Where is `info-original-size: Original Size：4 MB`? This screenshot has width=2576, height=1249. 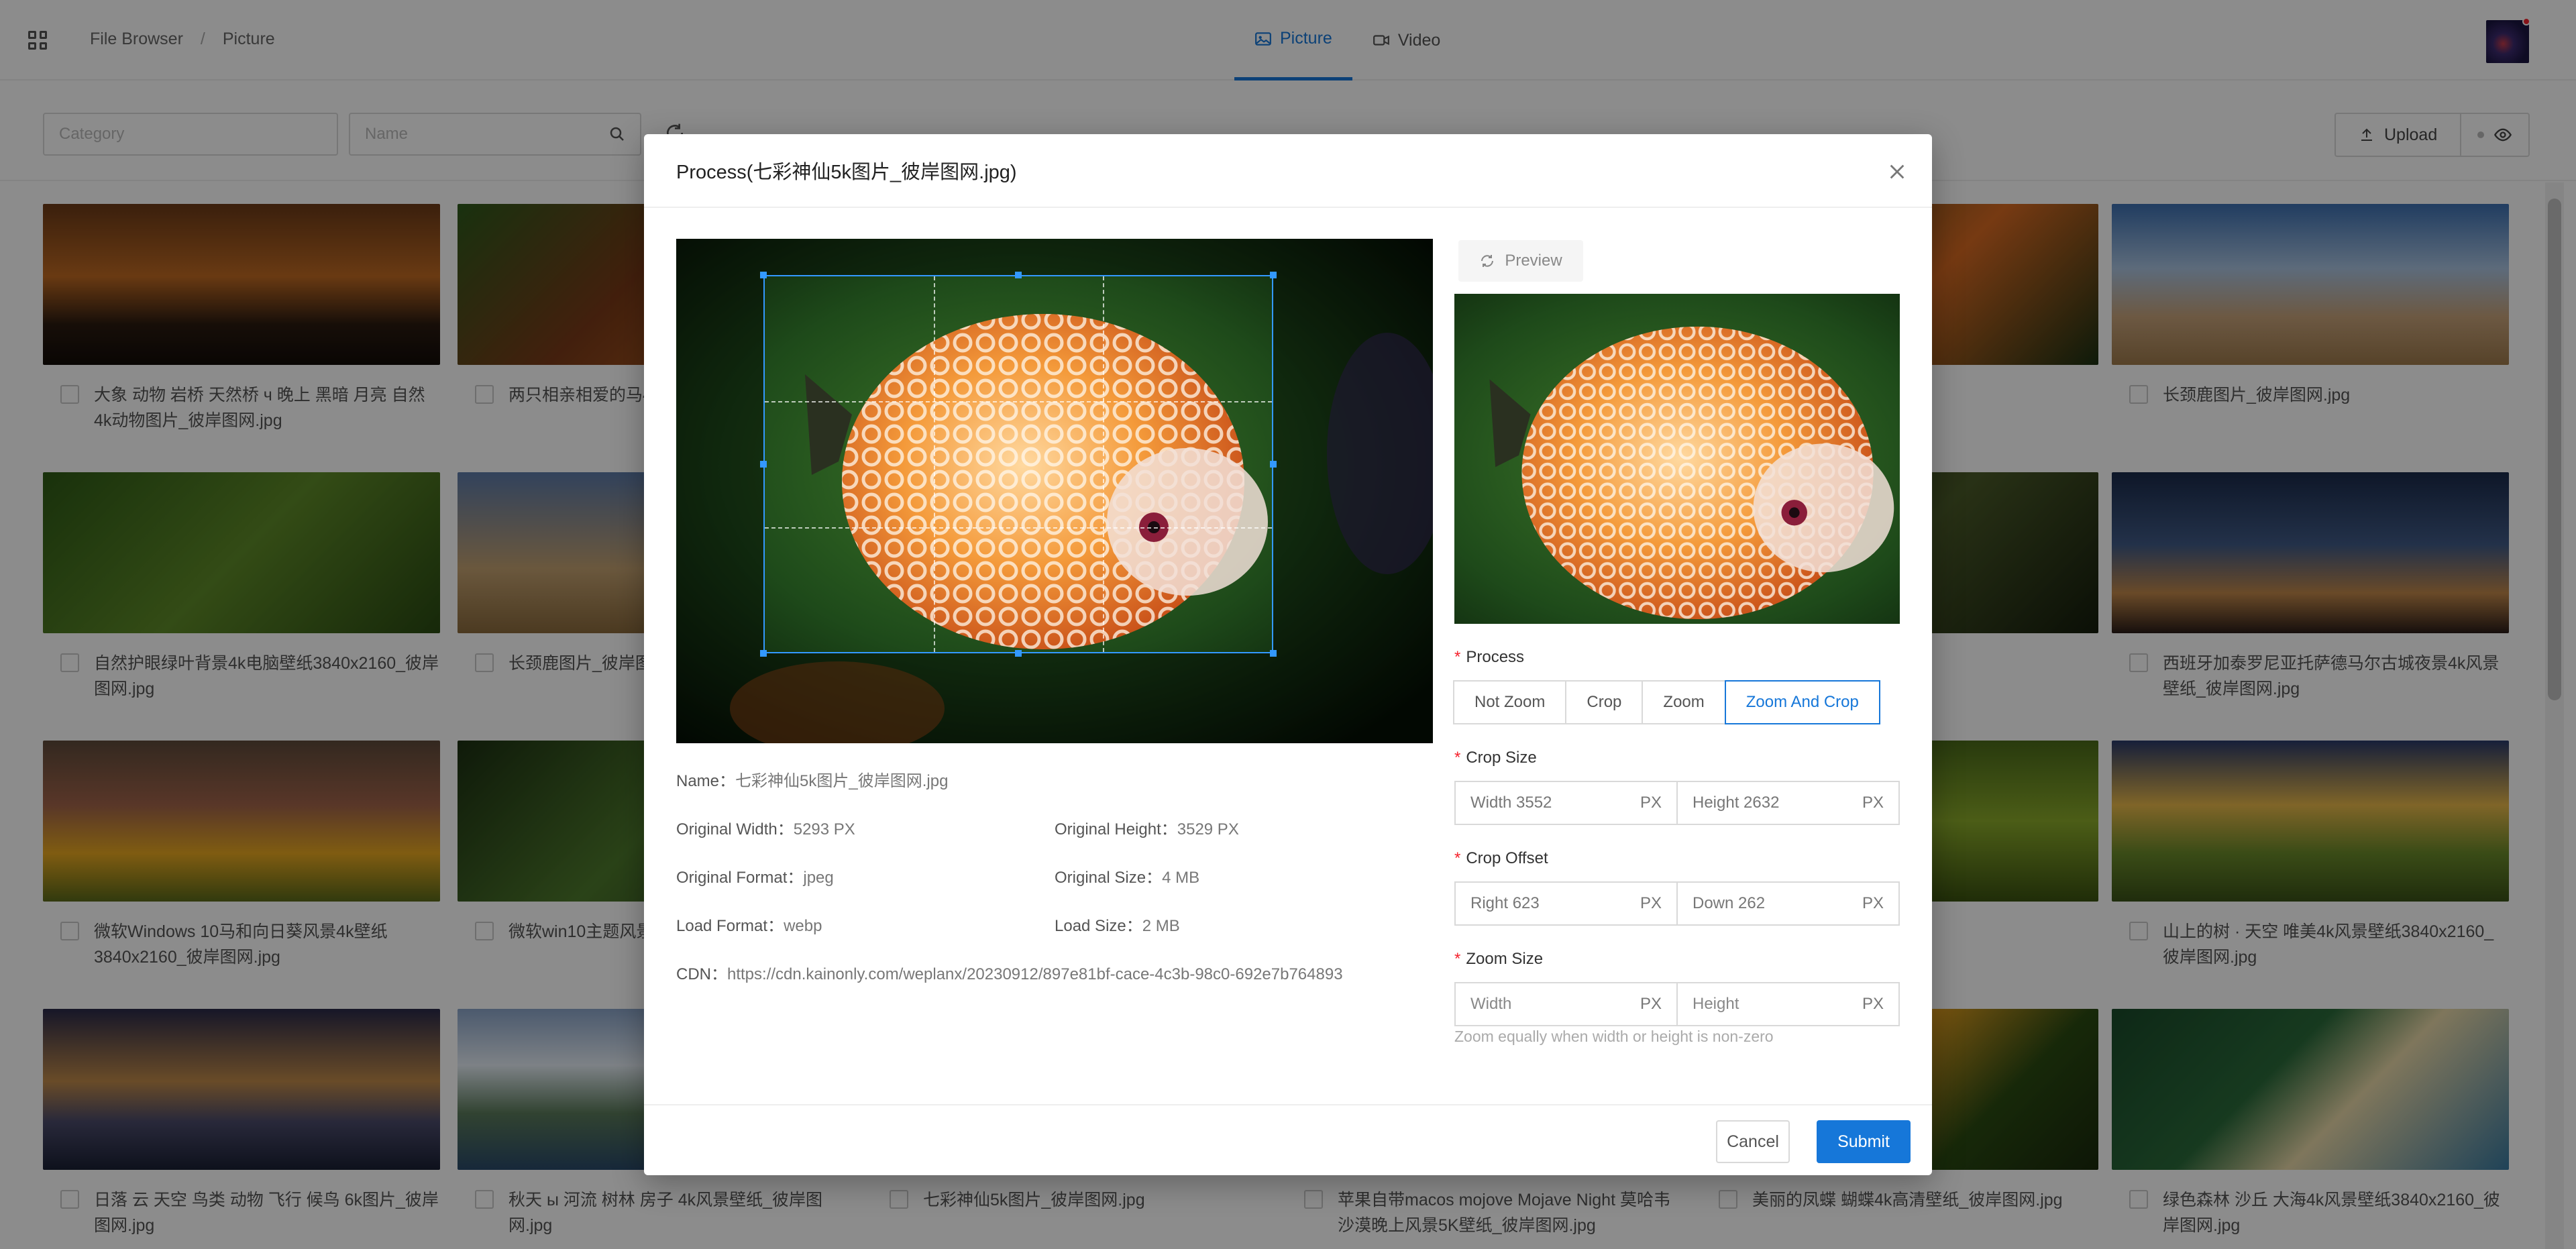 info-original-size: Original Size：4 MB is located at coordinates (1127, 876).